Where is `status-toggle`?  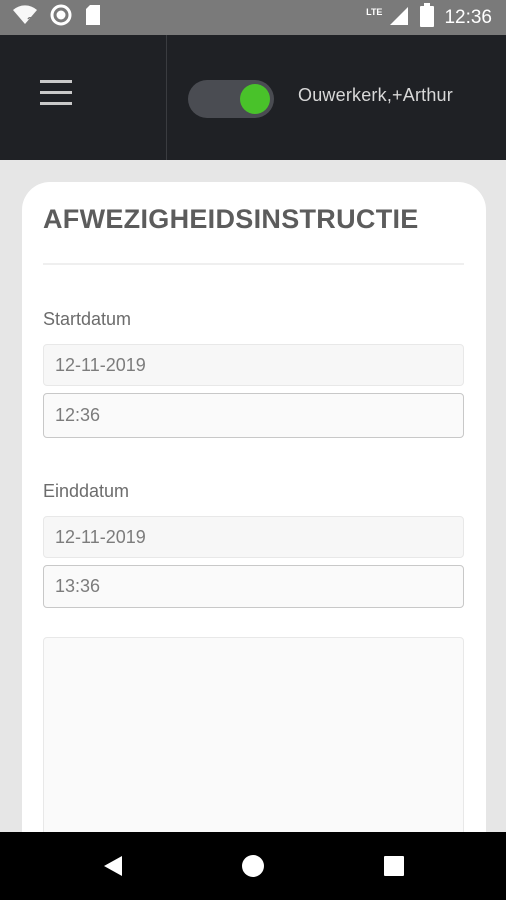
status-toggle is located at coordinates (231, 99).